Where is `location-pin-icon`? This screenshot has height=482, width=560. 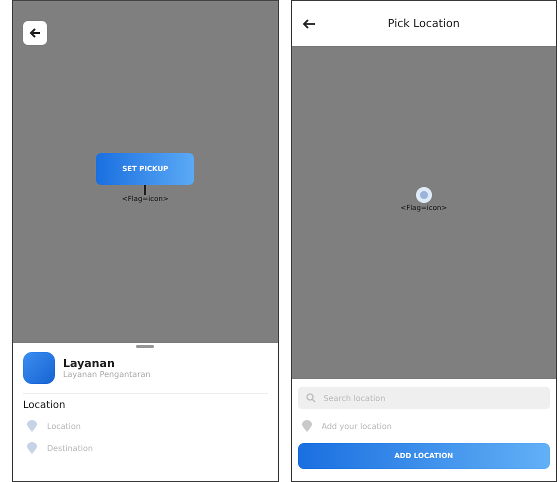
location-pin-icon is located at coordinates (423, 195).